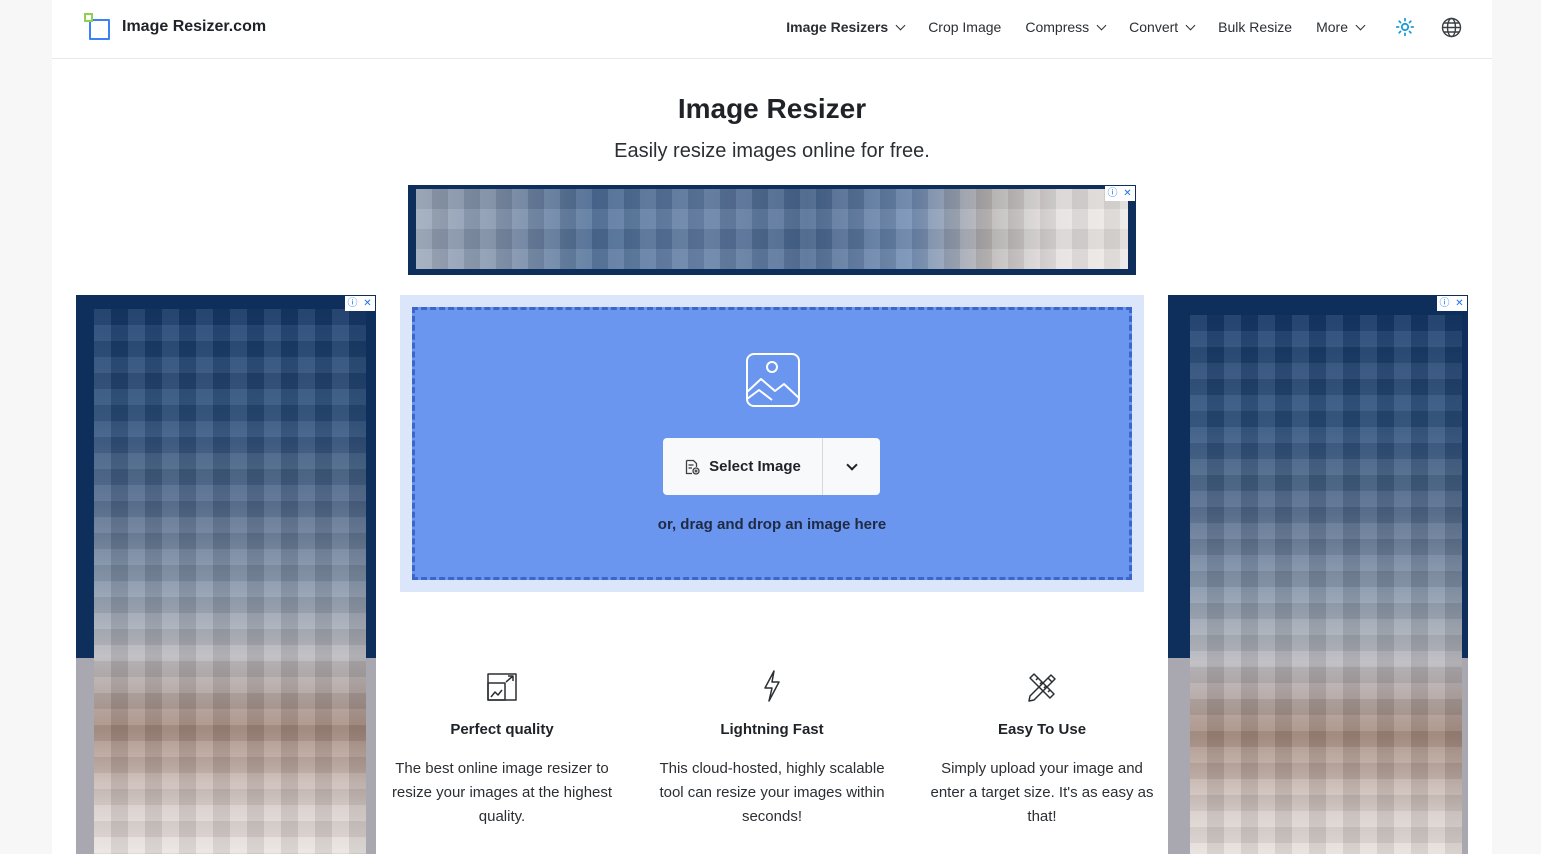 The image size is (1541, 854). What do you see at coordinates (1057, 27) in the screenshot?
I see `nav-label: Compress` at bounding box center [1057, 27].